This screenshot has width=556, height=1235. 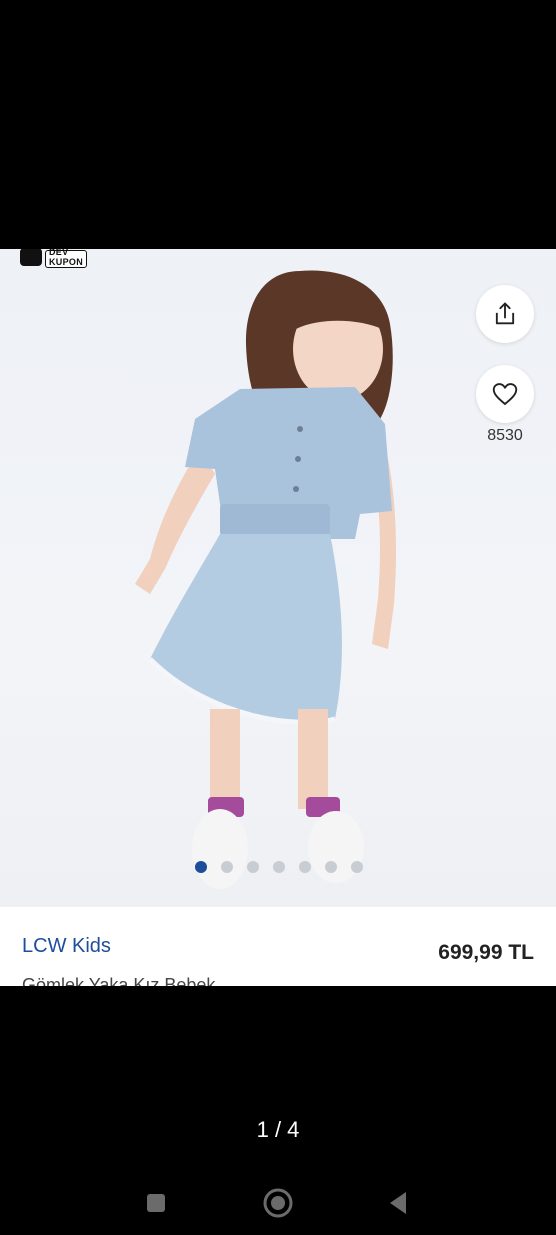 I want to click on product-info: LCW Kids 699,99 TL Gömlek Yaka Kız Bebek, so click(x=278, y=946).